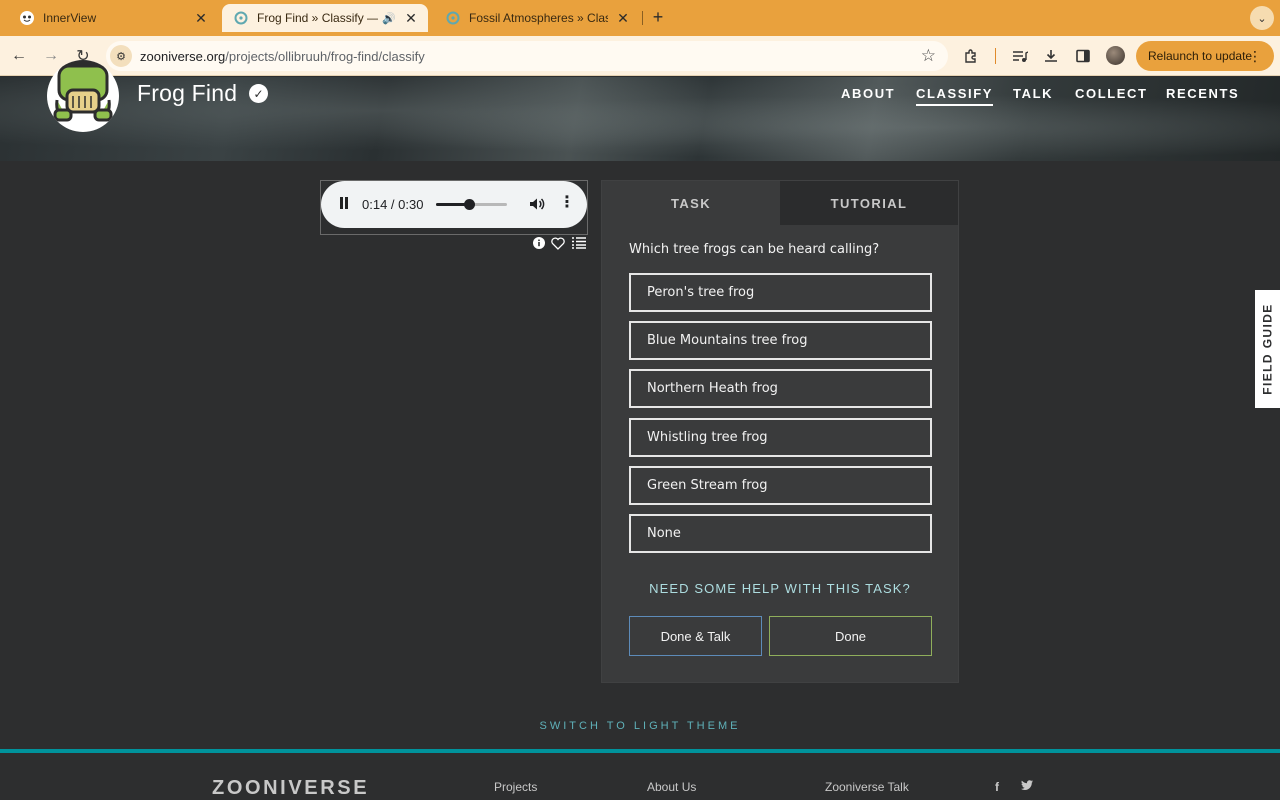  Describe the element at coordinates (995, 56) in the screenshot. I see `toolbar-divider` at that location.